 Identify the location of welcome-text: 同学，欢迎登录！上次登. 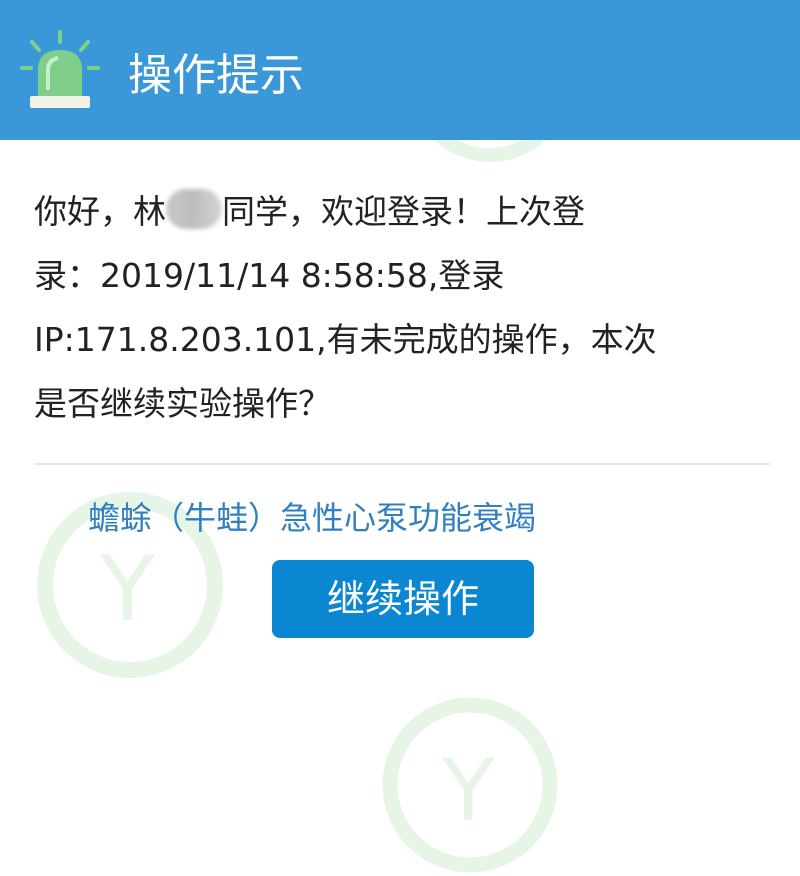
(403, 211).